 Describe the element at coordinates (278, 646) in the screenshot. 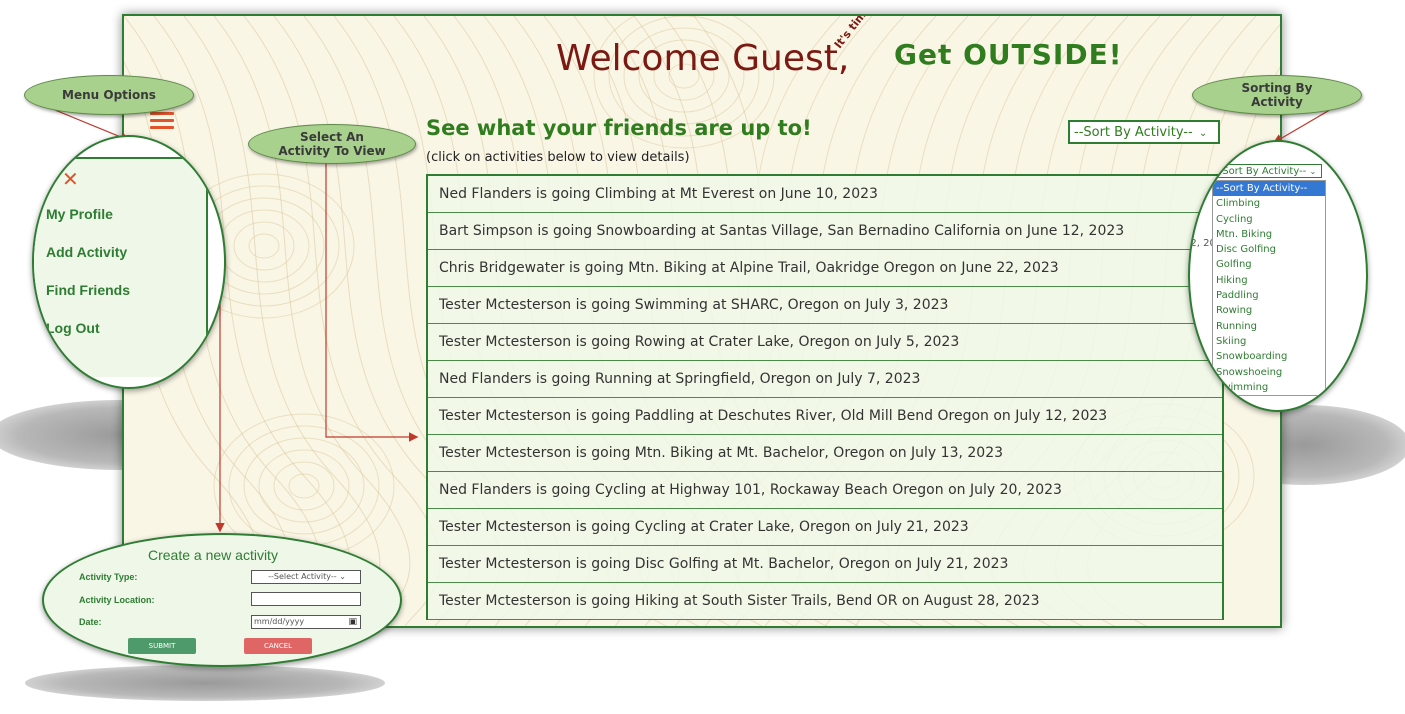

I see `cancel-button: CANCEL` at that location.